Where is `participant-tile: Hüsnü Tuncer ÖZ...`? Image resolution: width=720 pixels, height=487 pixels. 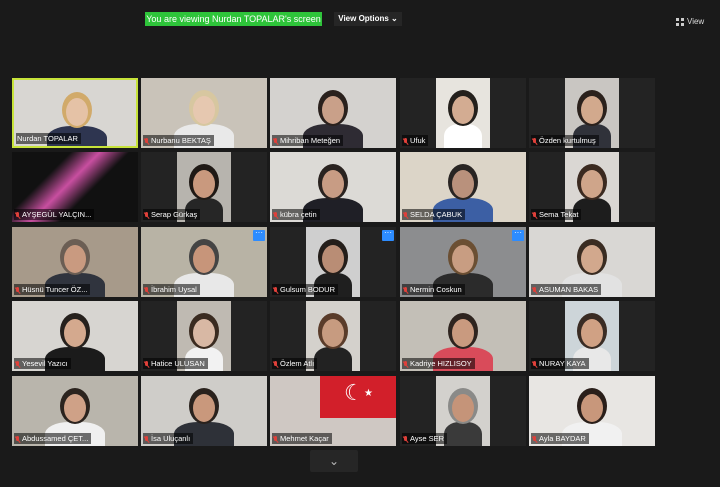 participant-tile: Hüsnü Tuncer ÖZ... is located at coordinates (75, 262).